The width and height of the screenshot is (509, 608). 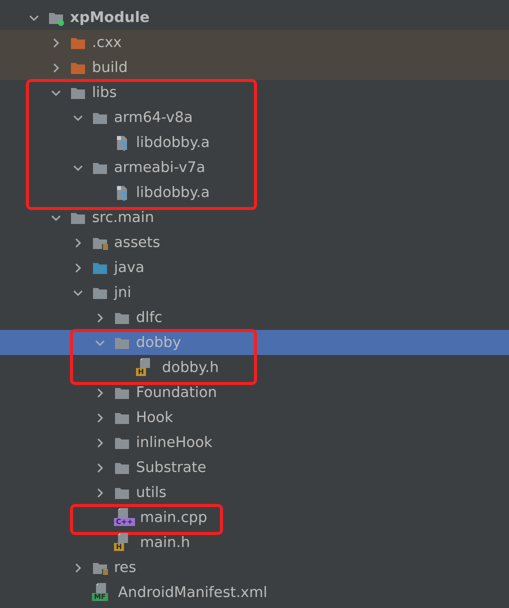 What do you see at coordinates (254, 392) in the screenshot?
I see `tree-item: Foundation` at bounding box center [254, 392].